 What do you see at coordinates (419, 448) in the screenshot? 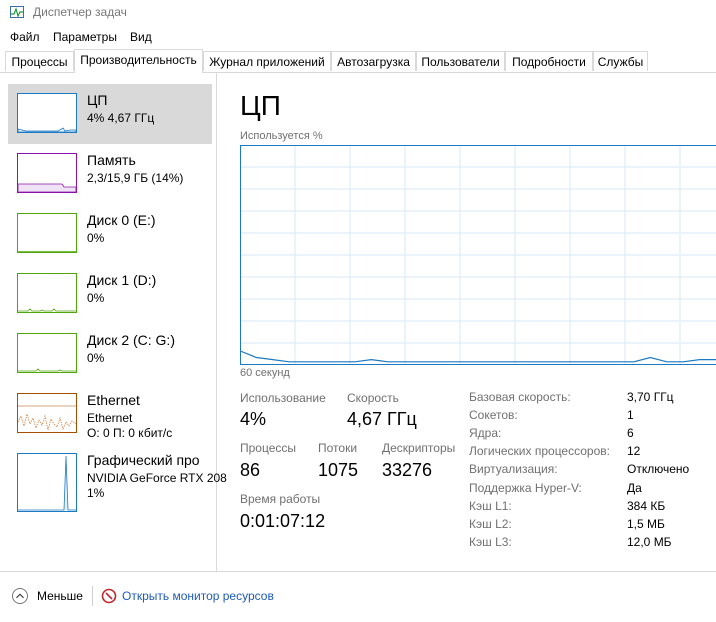
I see `handles-label: Дескрипторы` at bounding box center [419, 448].